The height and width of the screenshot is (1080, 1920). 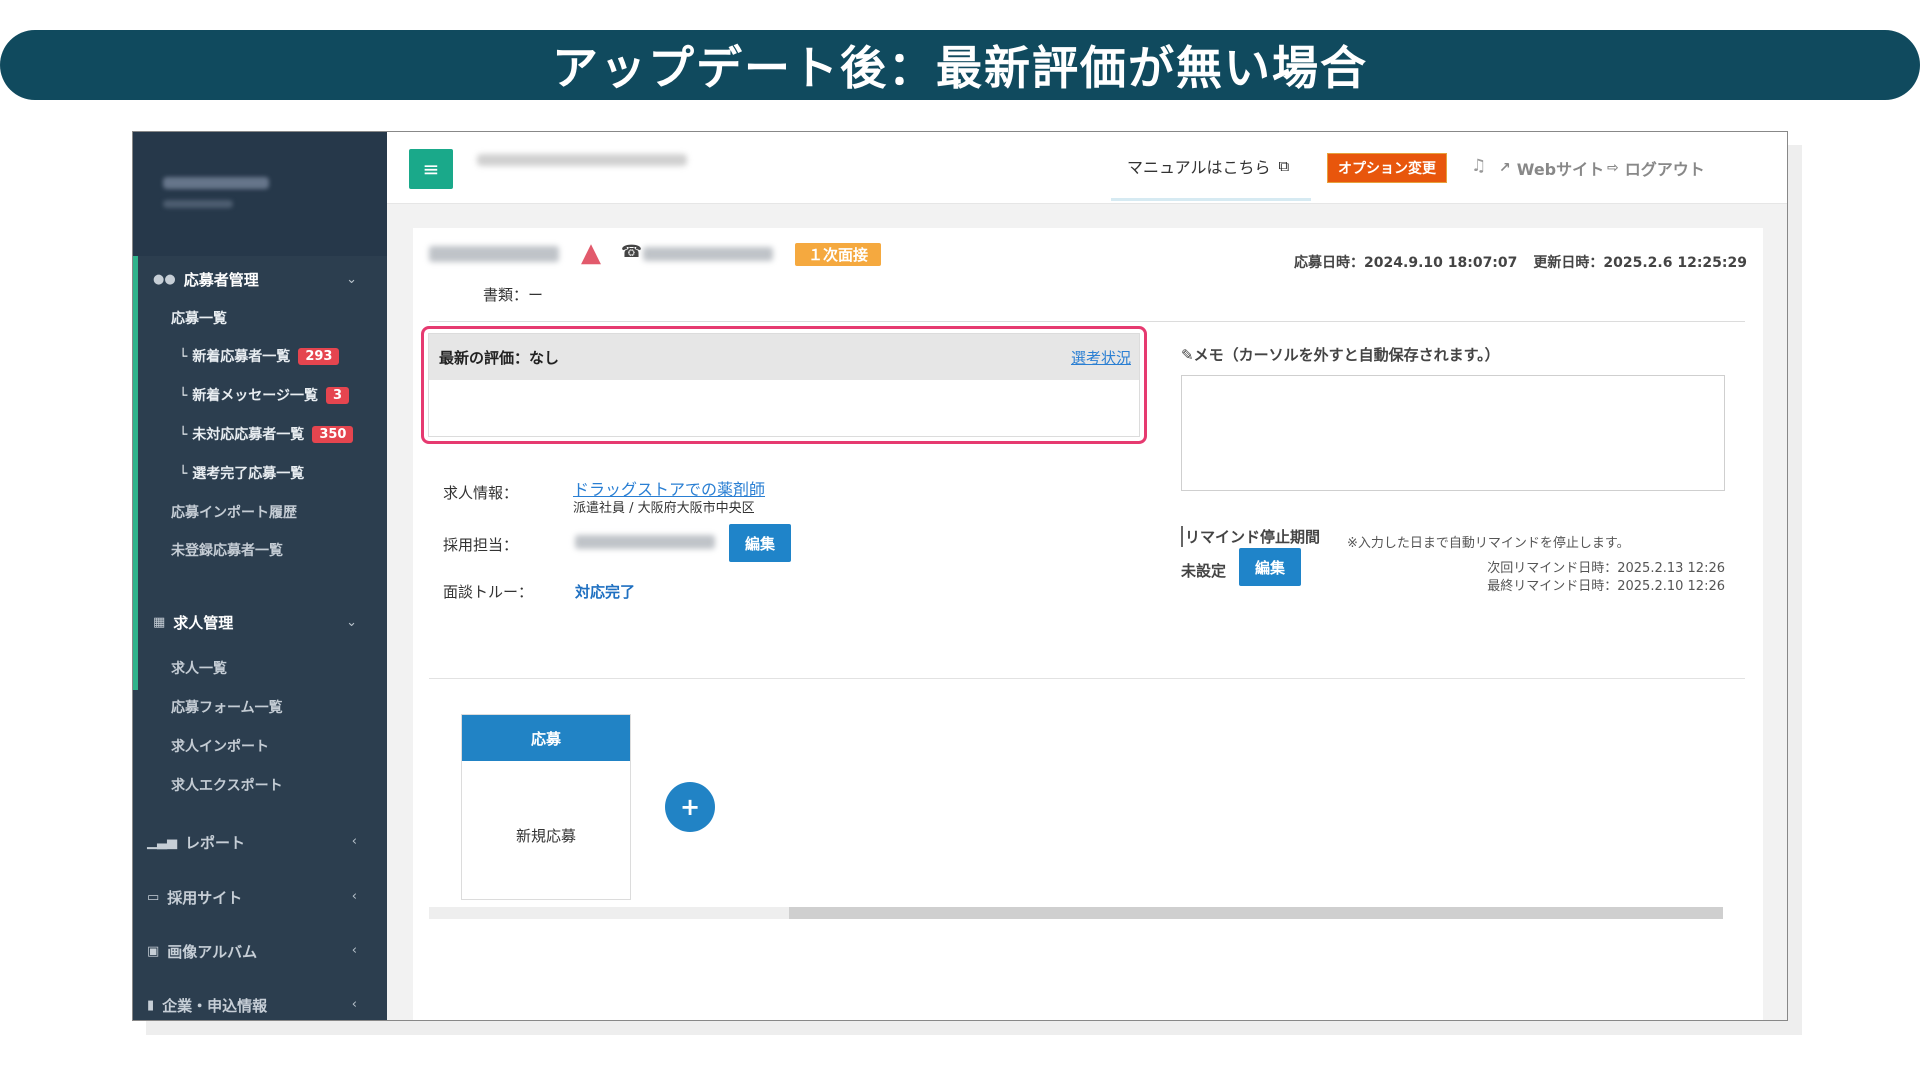 What do you see at coordinates (645, 542) in the screenshot?
I see `recruiter-name-blurred` at bounding box center [645, 542].